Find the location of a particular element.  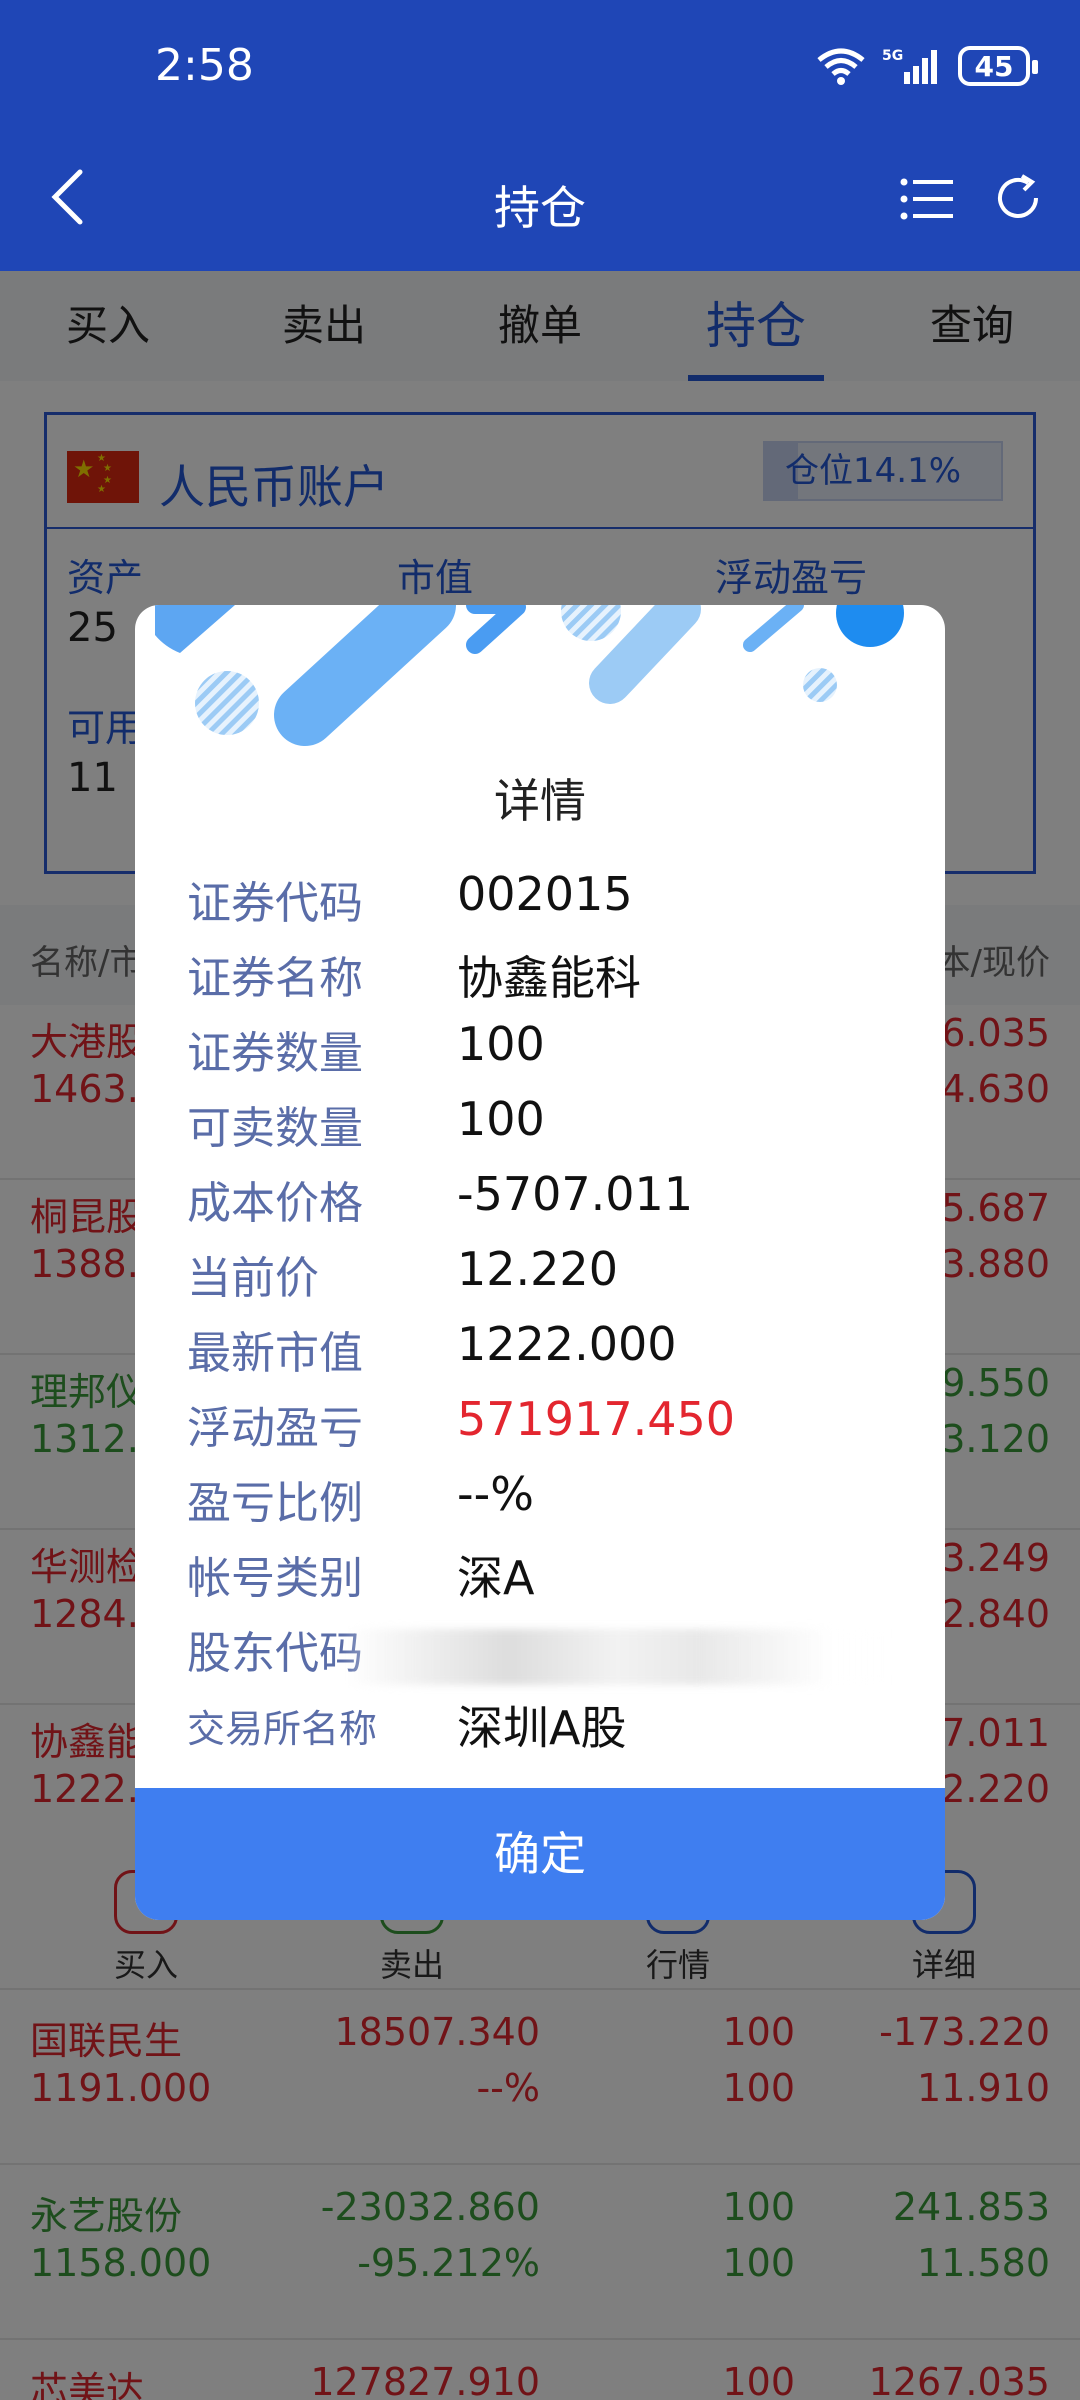

detail-row-floating-pnl: 浮动盈亏 571917.450 is located at coordinates (547, 1429).